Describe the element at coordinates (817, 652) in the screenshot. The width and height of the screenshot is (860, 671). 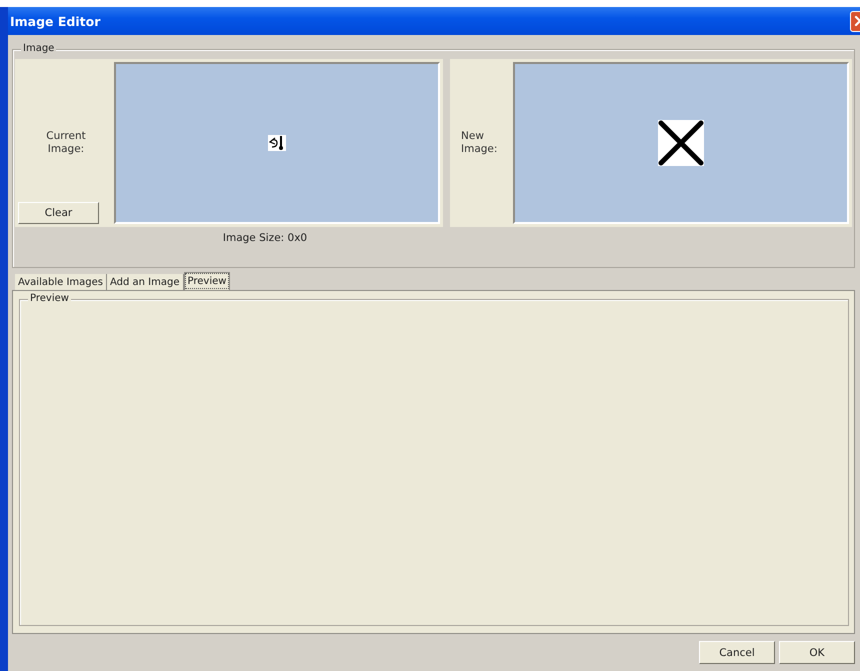
I see `dialog-button: OK` at that location.